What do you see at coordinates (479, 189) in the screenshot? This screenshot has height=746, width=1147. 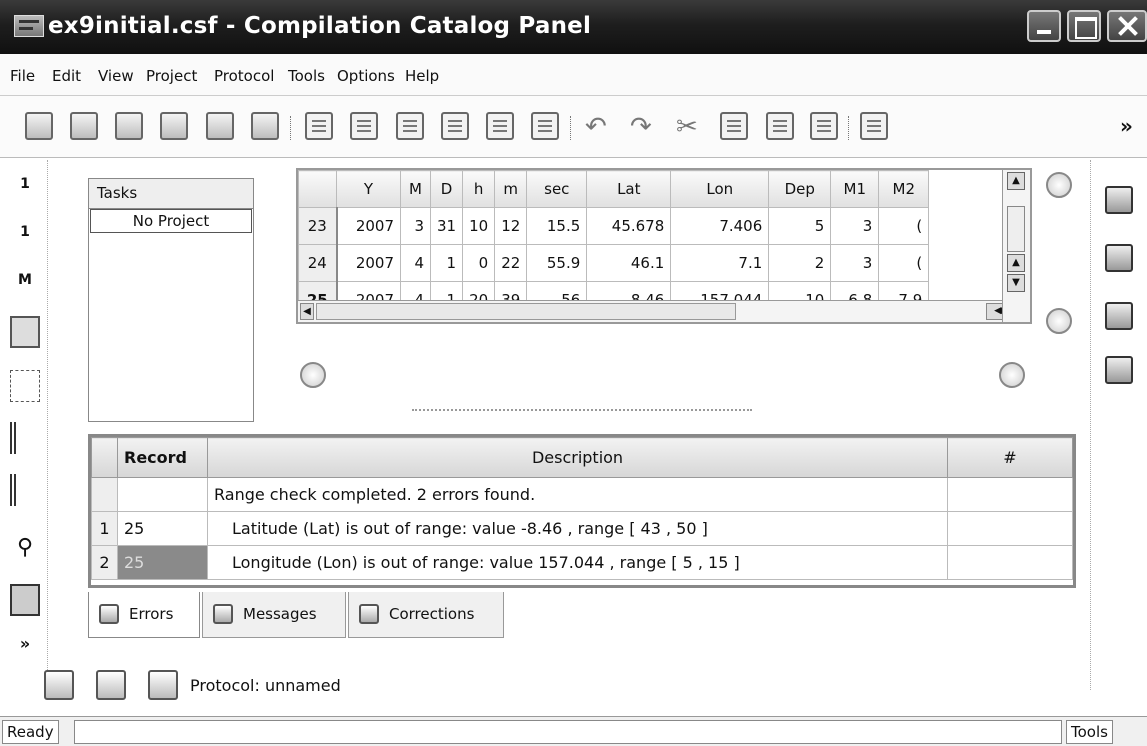 I see `column-header-h: h` at bounding box center [479, 189].